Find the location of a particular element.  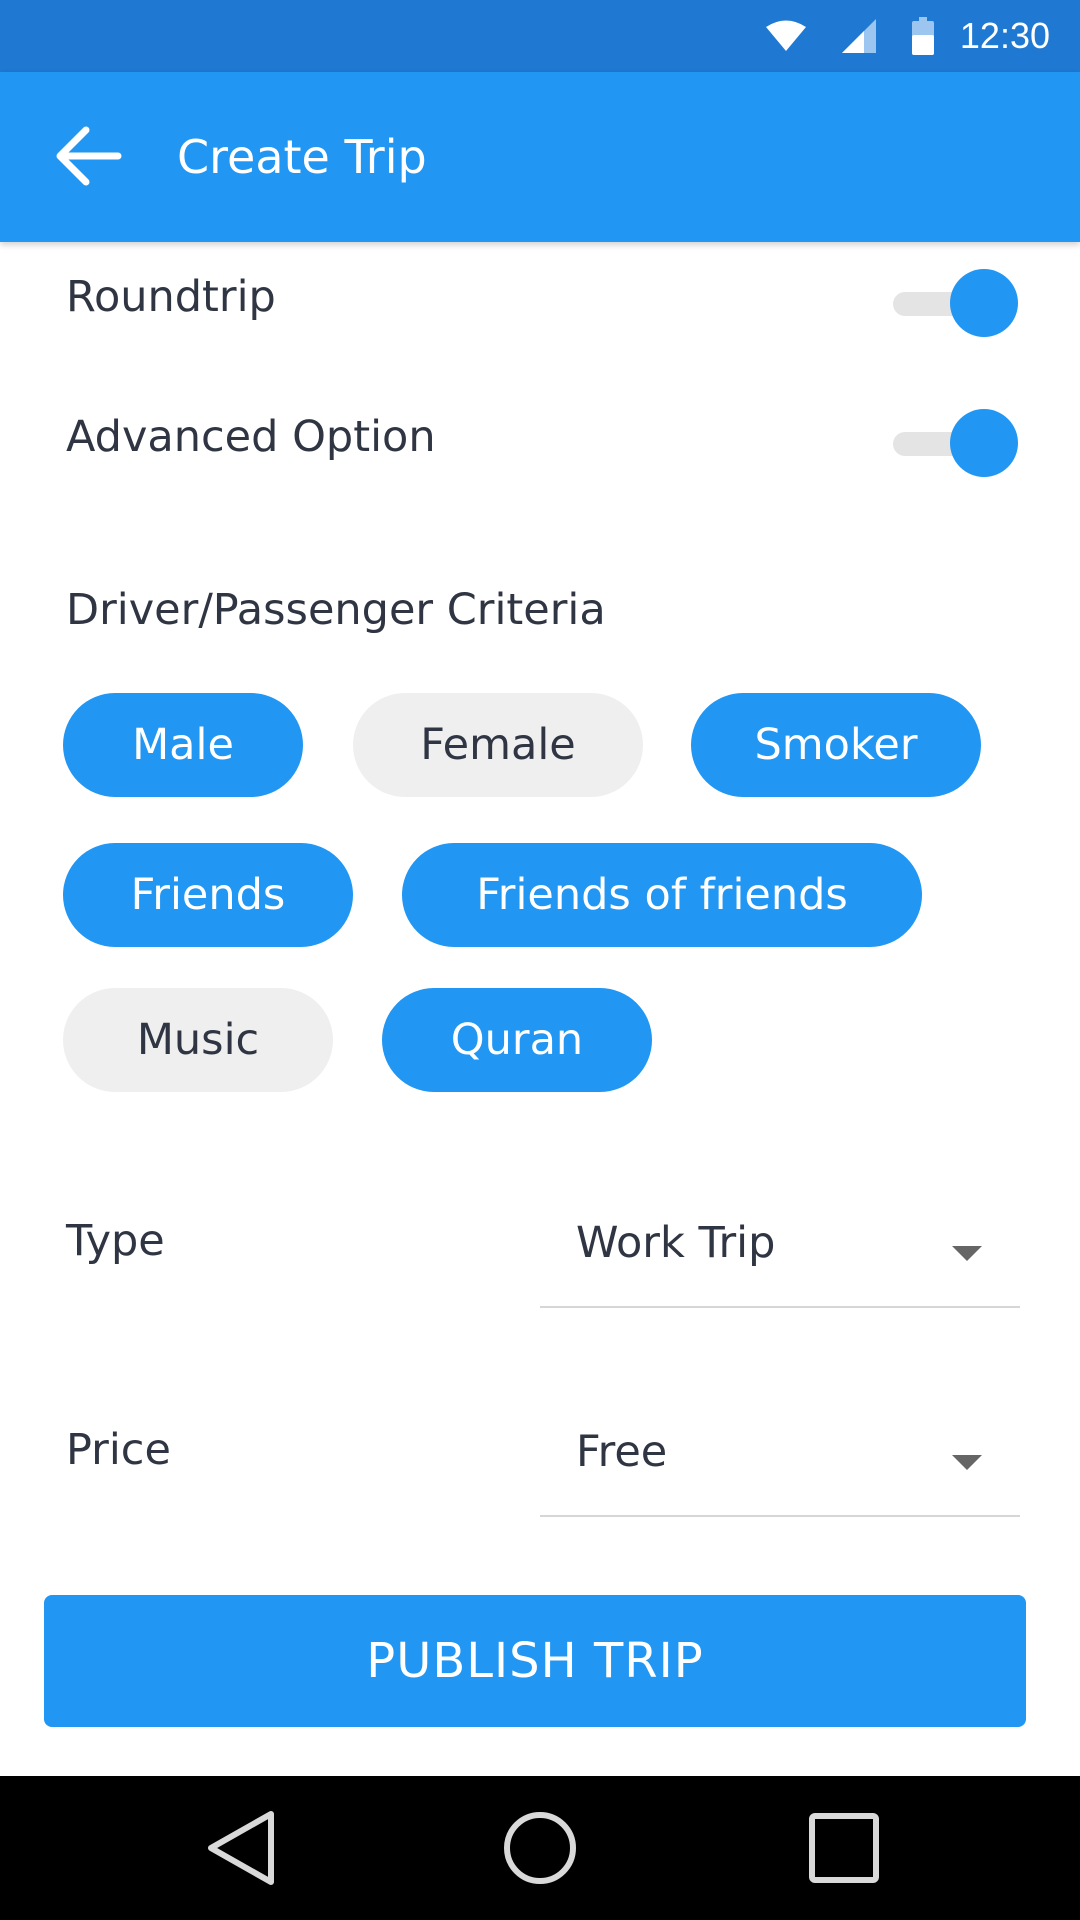

page-title: Create Trip is located at coordinates (302, 157).